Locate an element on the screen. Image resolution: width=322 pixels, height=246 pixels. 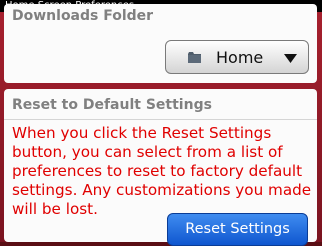
downloads-folder-select: Home is located at coordinates (237, 57).